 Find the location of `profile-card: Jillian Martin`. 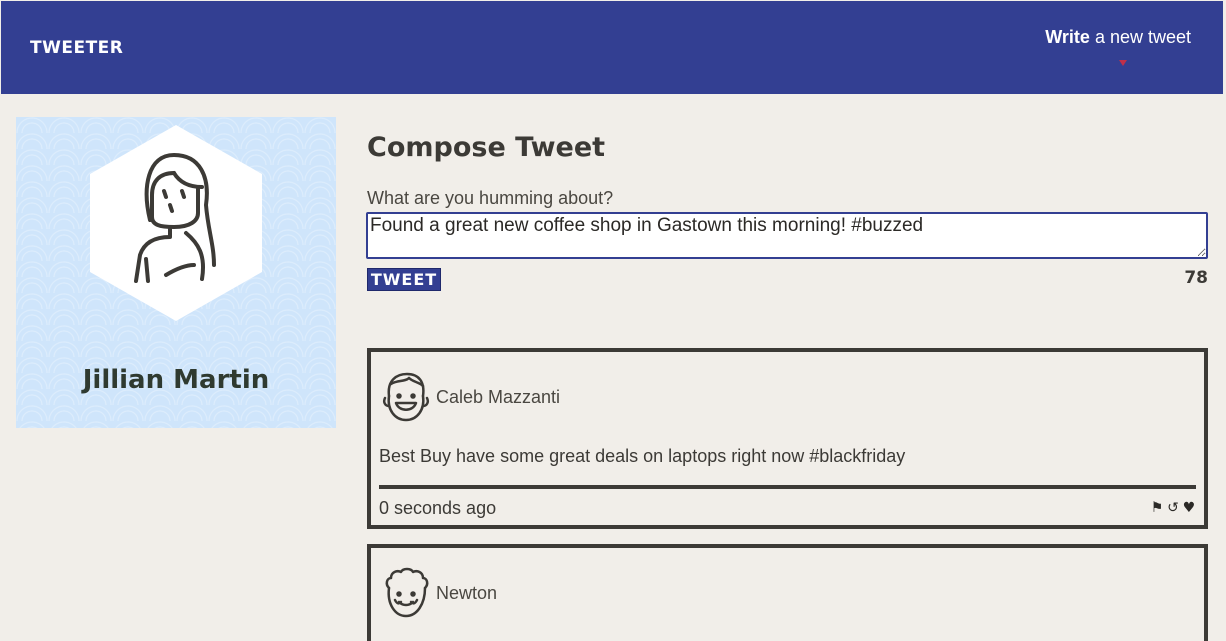

profile-card: Jillian Martin is located at coordinates (176, 272).